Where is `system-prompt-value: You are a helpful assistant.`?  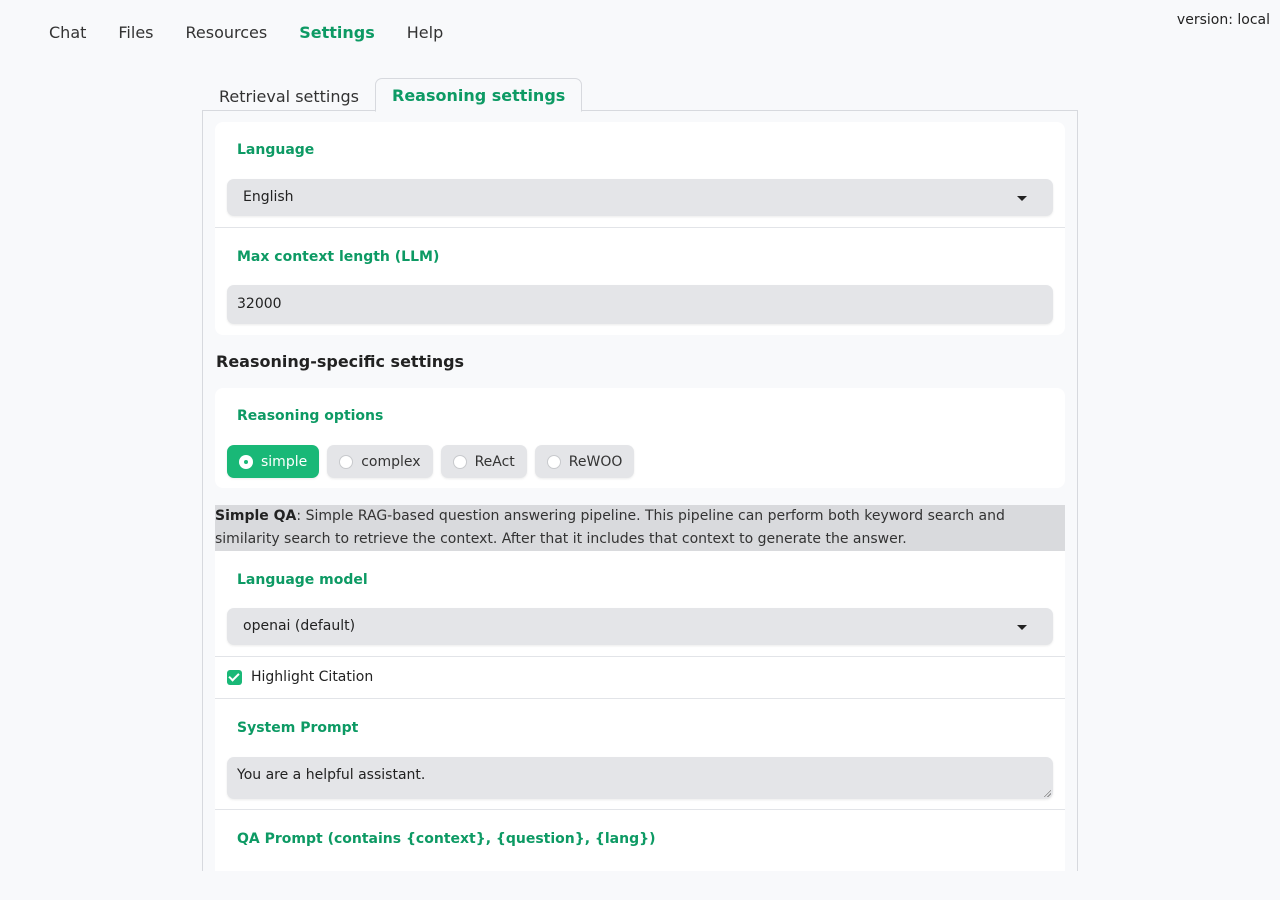
system-prompt-value: You are a helpful assistant. is located at coordinates (331, 775).